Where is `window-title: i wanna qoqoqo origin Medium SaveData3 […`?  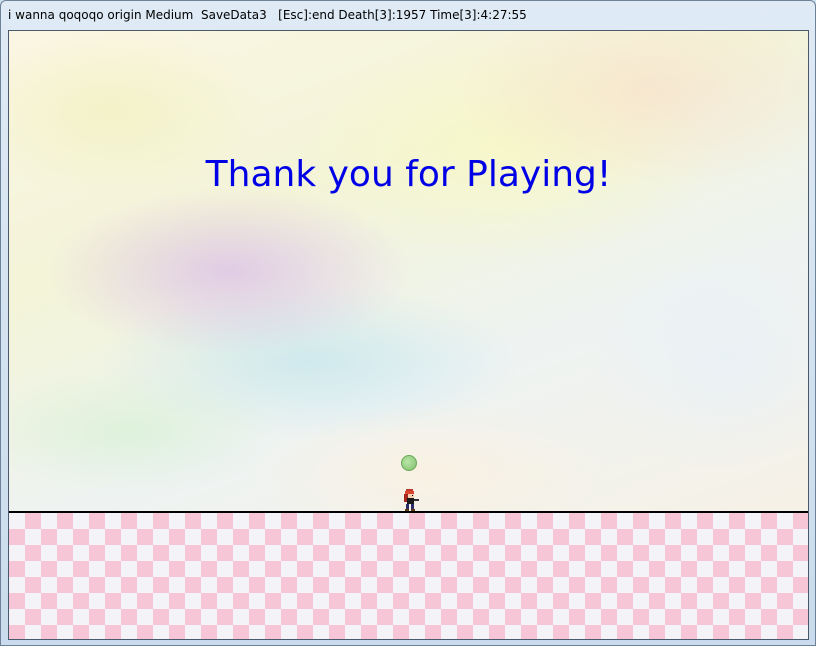 window-title: i wanna qoqoqo origin Medium SaveData3 [… is located at coordinates (267, 15).